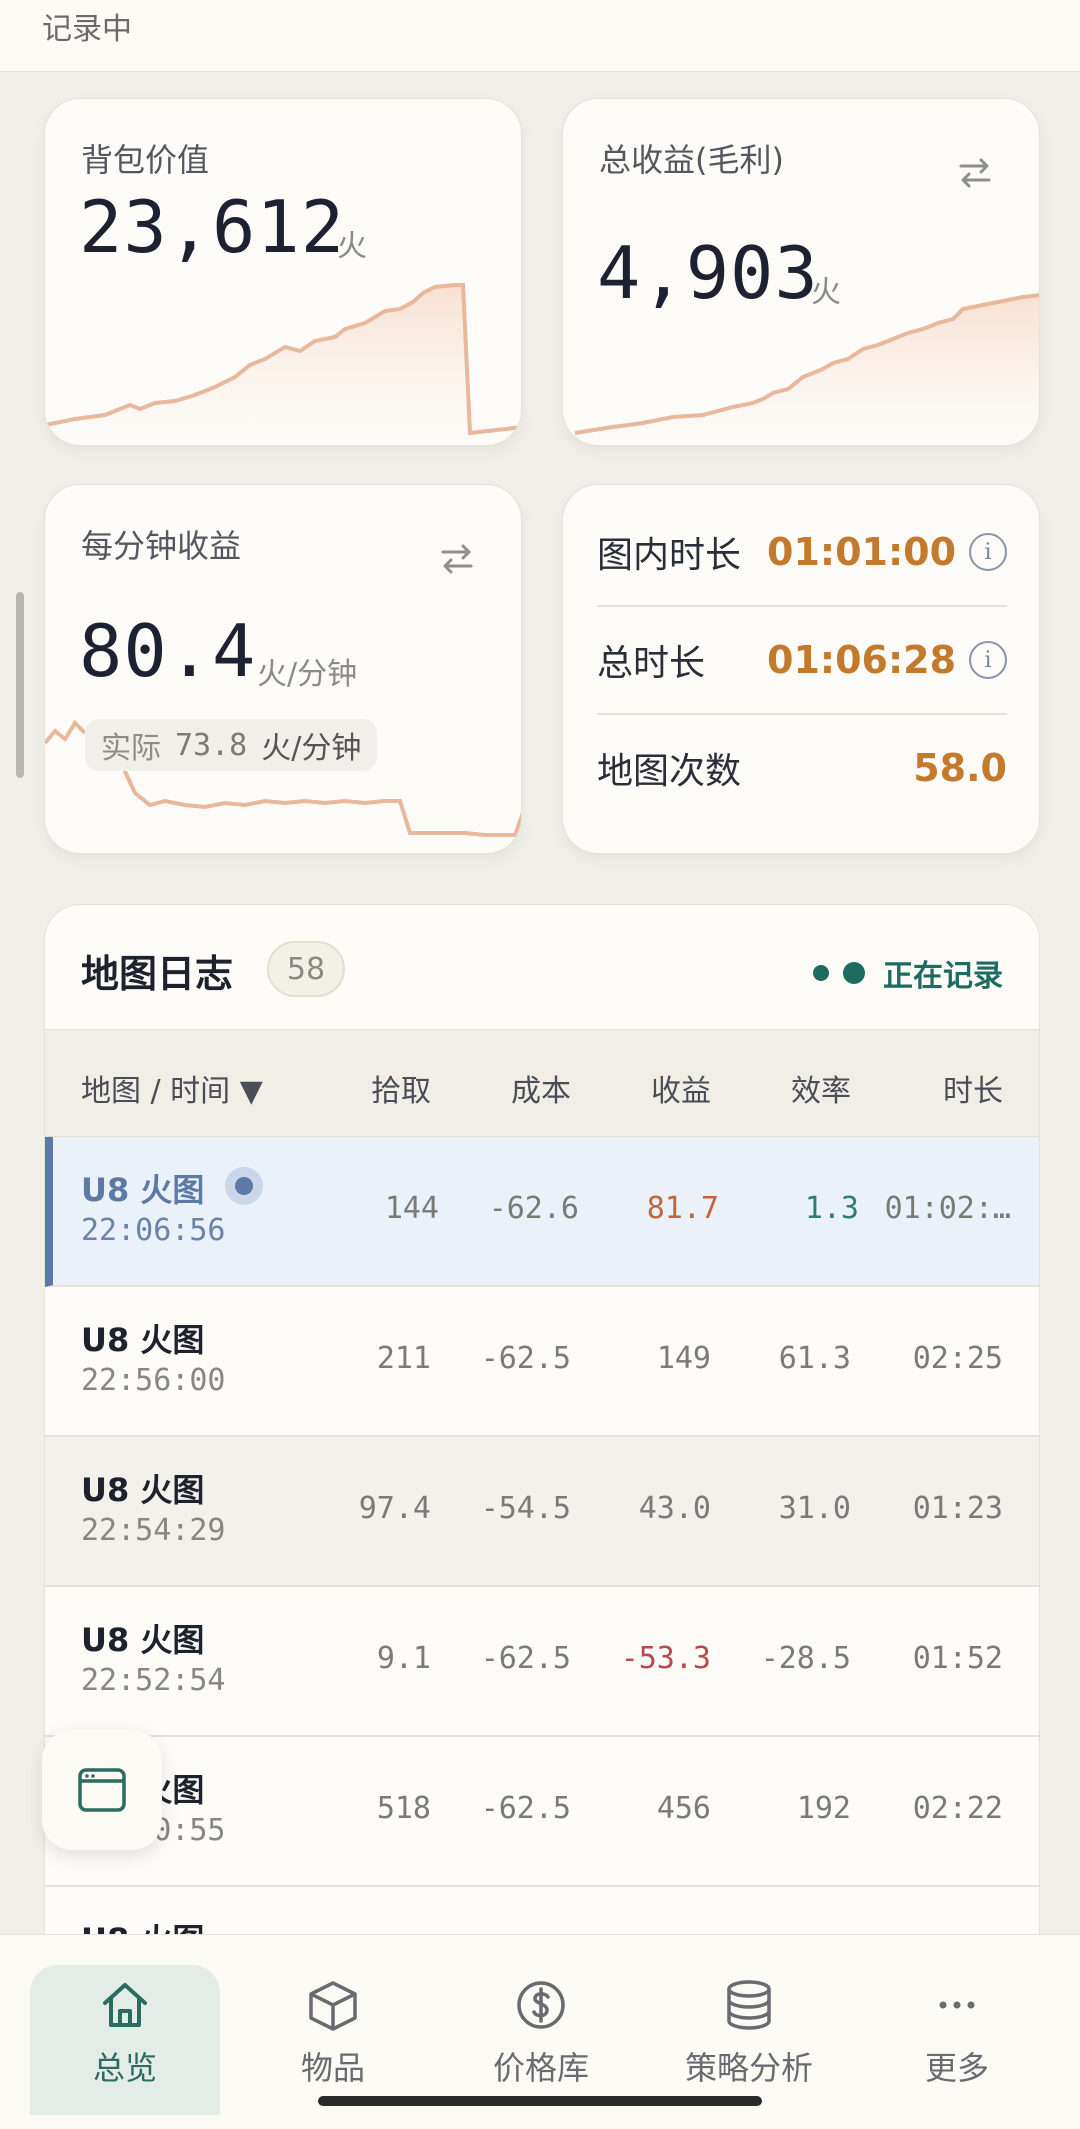  I want to click on column-header-efficiency: 效率, so click(821, 1088).